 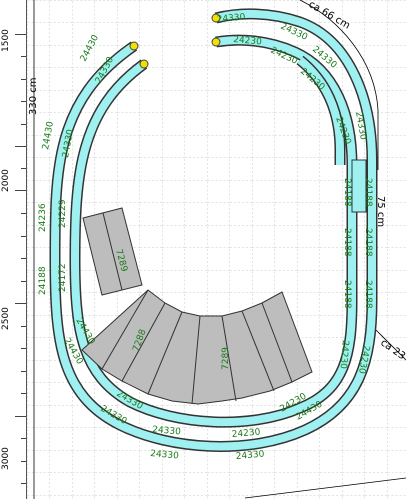 I want to click on ruler-label: 2500, so click(x=6, y=318).